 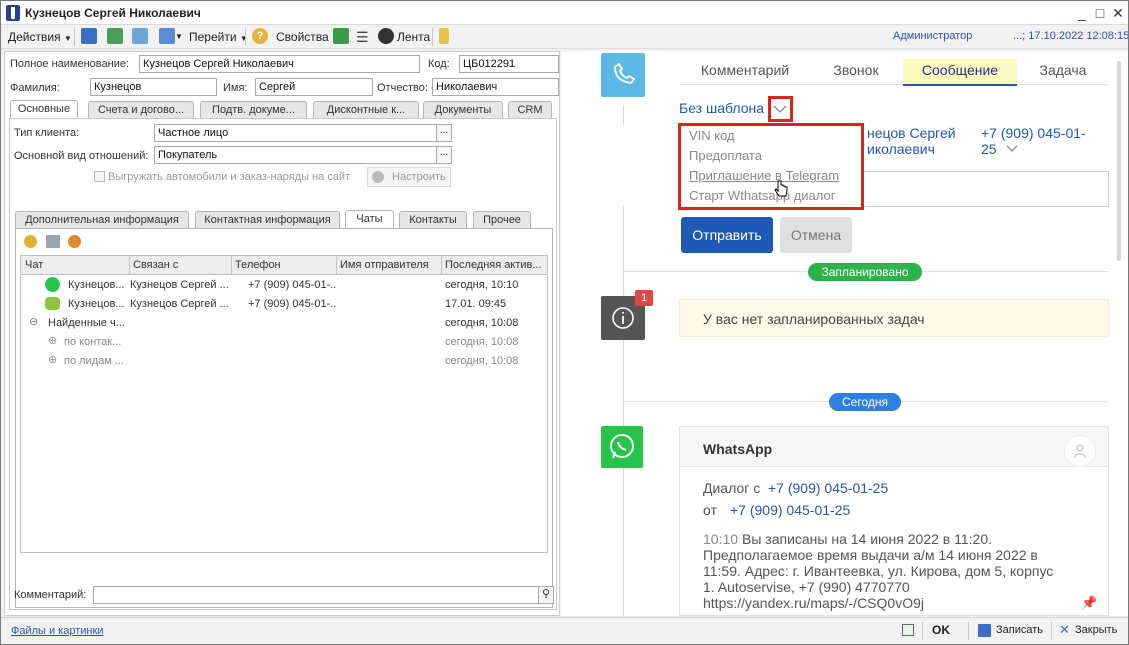 What do you see at coordinates (816, 235) in the screenshot?
I see `cancel-button: Отмена` at bounding box center [816, 235].